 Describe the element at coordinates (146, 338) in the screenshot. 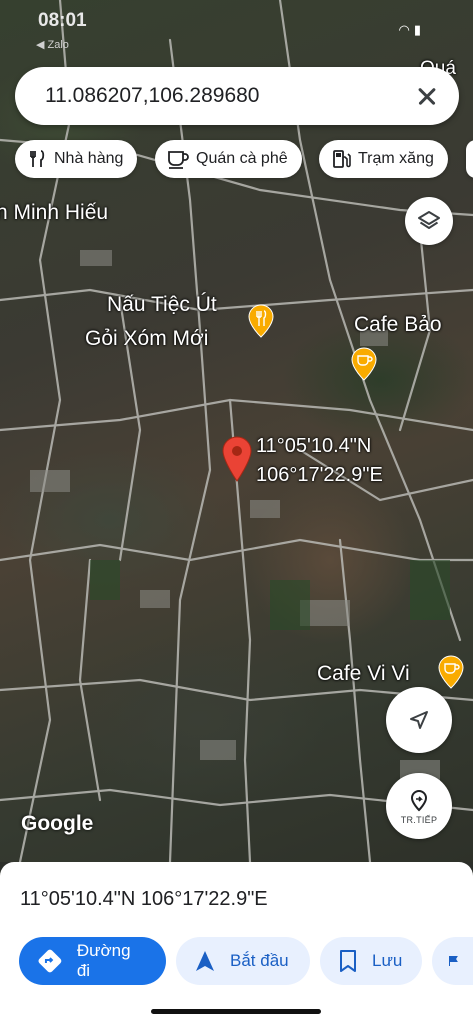

I see `map-label-nau-tiec-line2: Gỏi Xóm Mới` at that location.